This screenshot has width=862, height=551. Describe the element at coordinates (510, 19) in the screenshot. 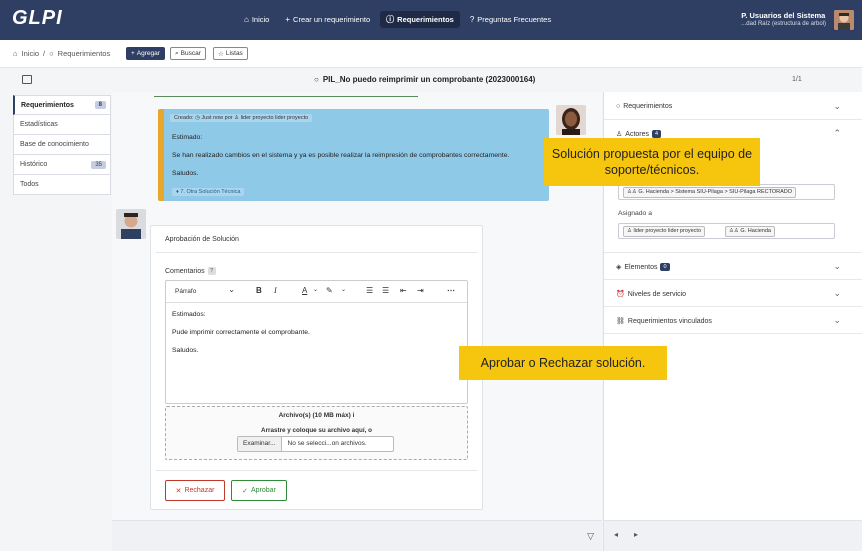

I see `nav-faq: ? Preguntas Frecuentes` at that location.